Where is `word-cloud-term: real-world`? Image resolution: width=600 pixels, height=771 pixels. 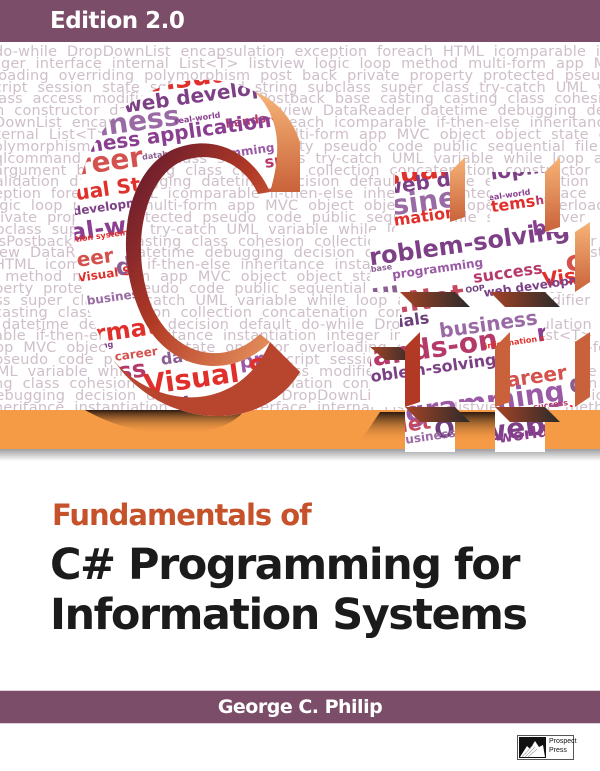 word-cloud-term: real-world is located at coordinates (193, 297).